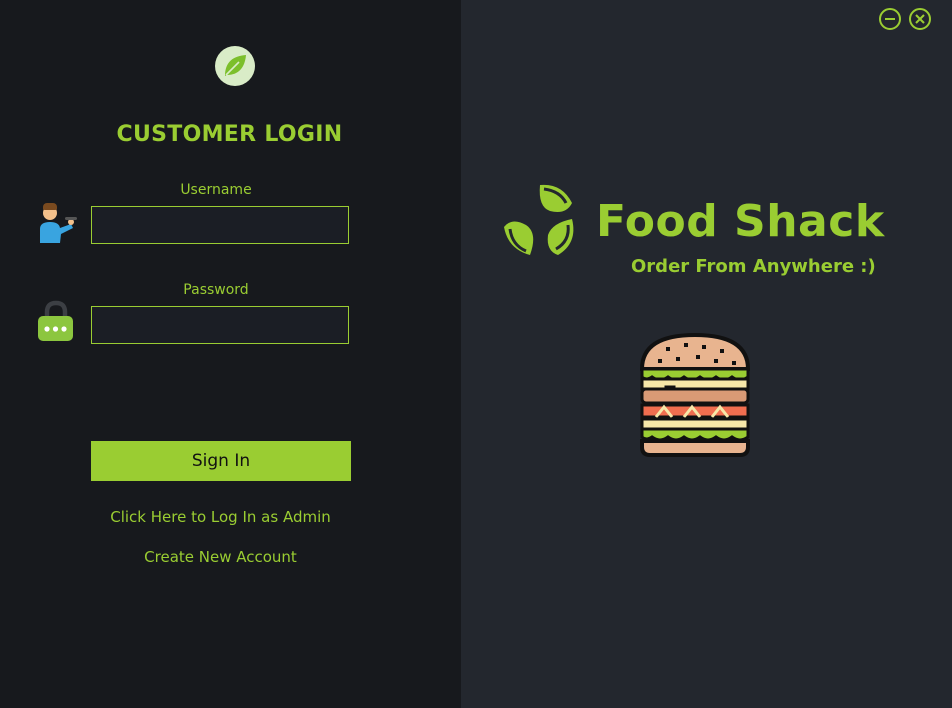 The image size is (952, 708). What do you see at coordinates (220, 225) in the screenshot?
I see `username-input` at bounding box center [220, 225].